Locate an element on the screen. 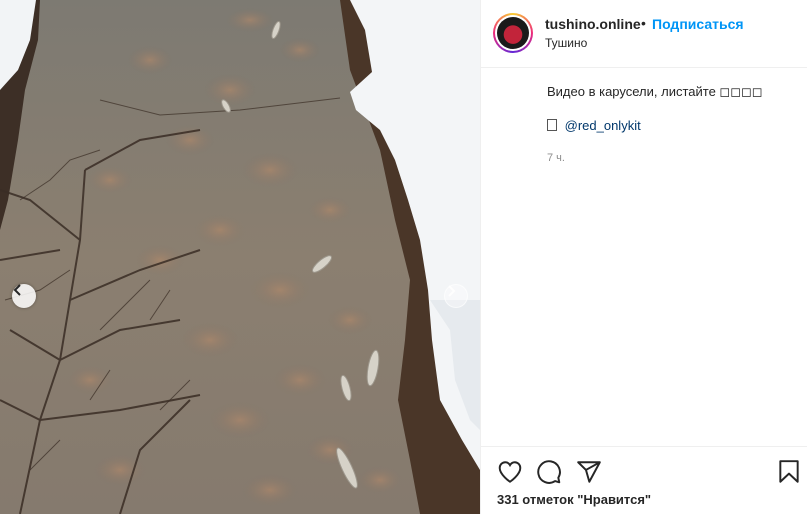 The image size is (807, 514). mention-link: @red_onlykit is located at coordinates (603, 125).